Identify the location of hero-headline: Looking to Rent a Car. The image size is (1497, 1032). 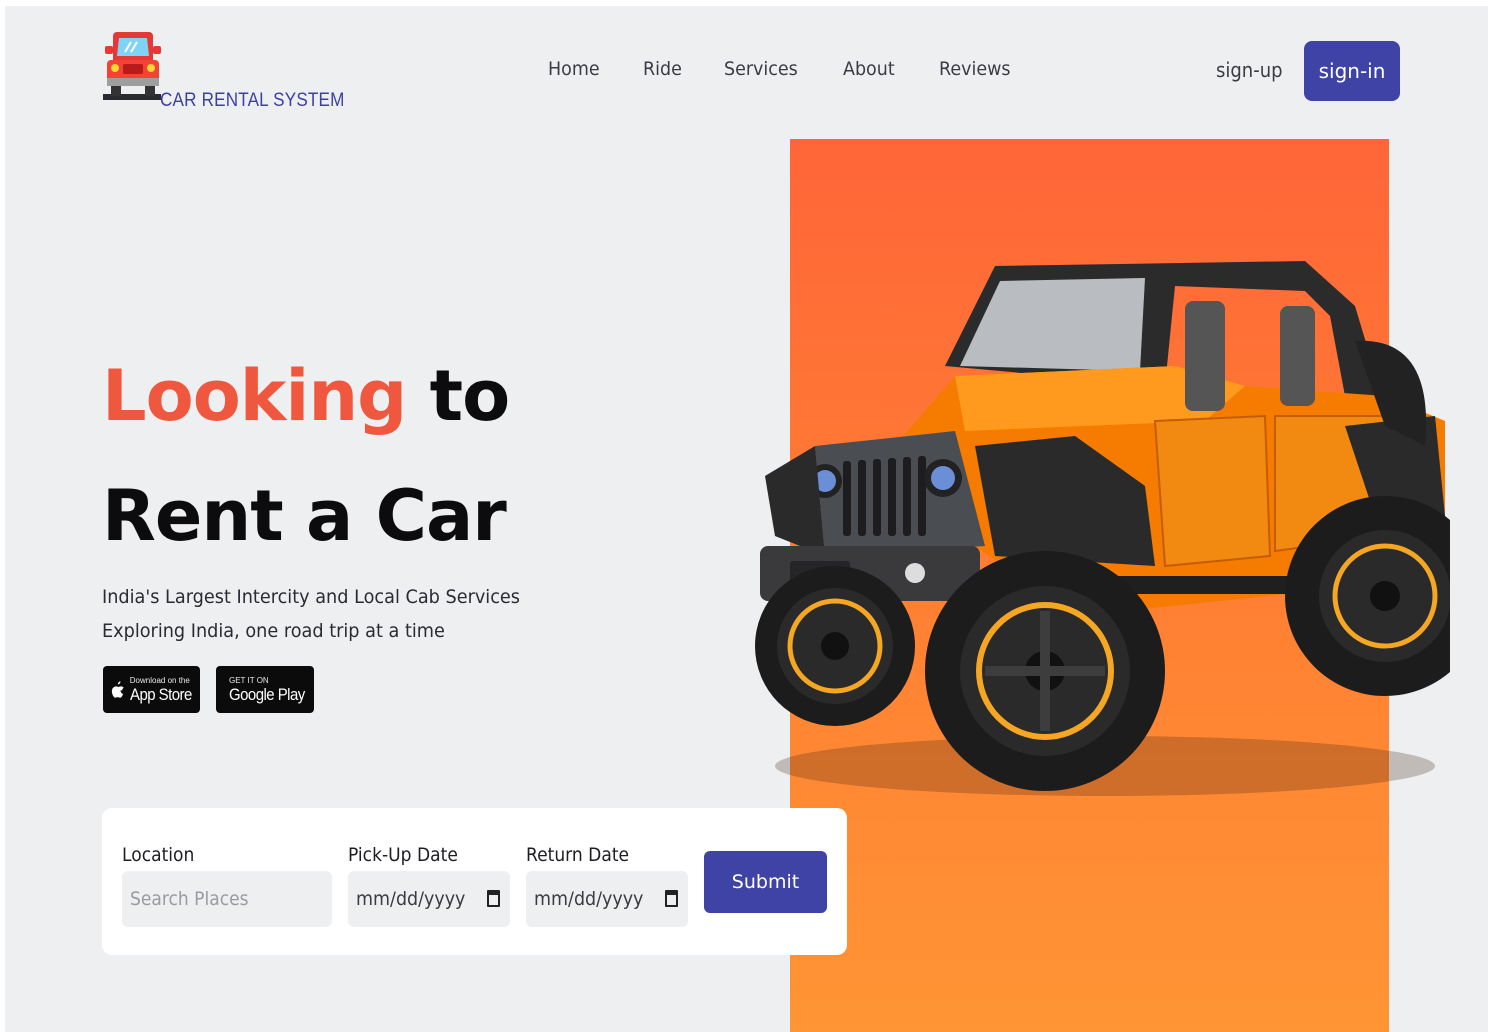
(306, 456).